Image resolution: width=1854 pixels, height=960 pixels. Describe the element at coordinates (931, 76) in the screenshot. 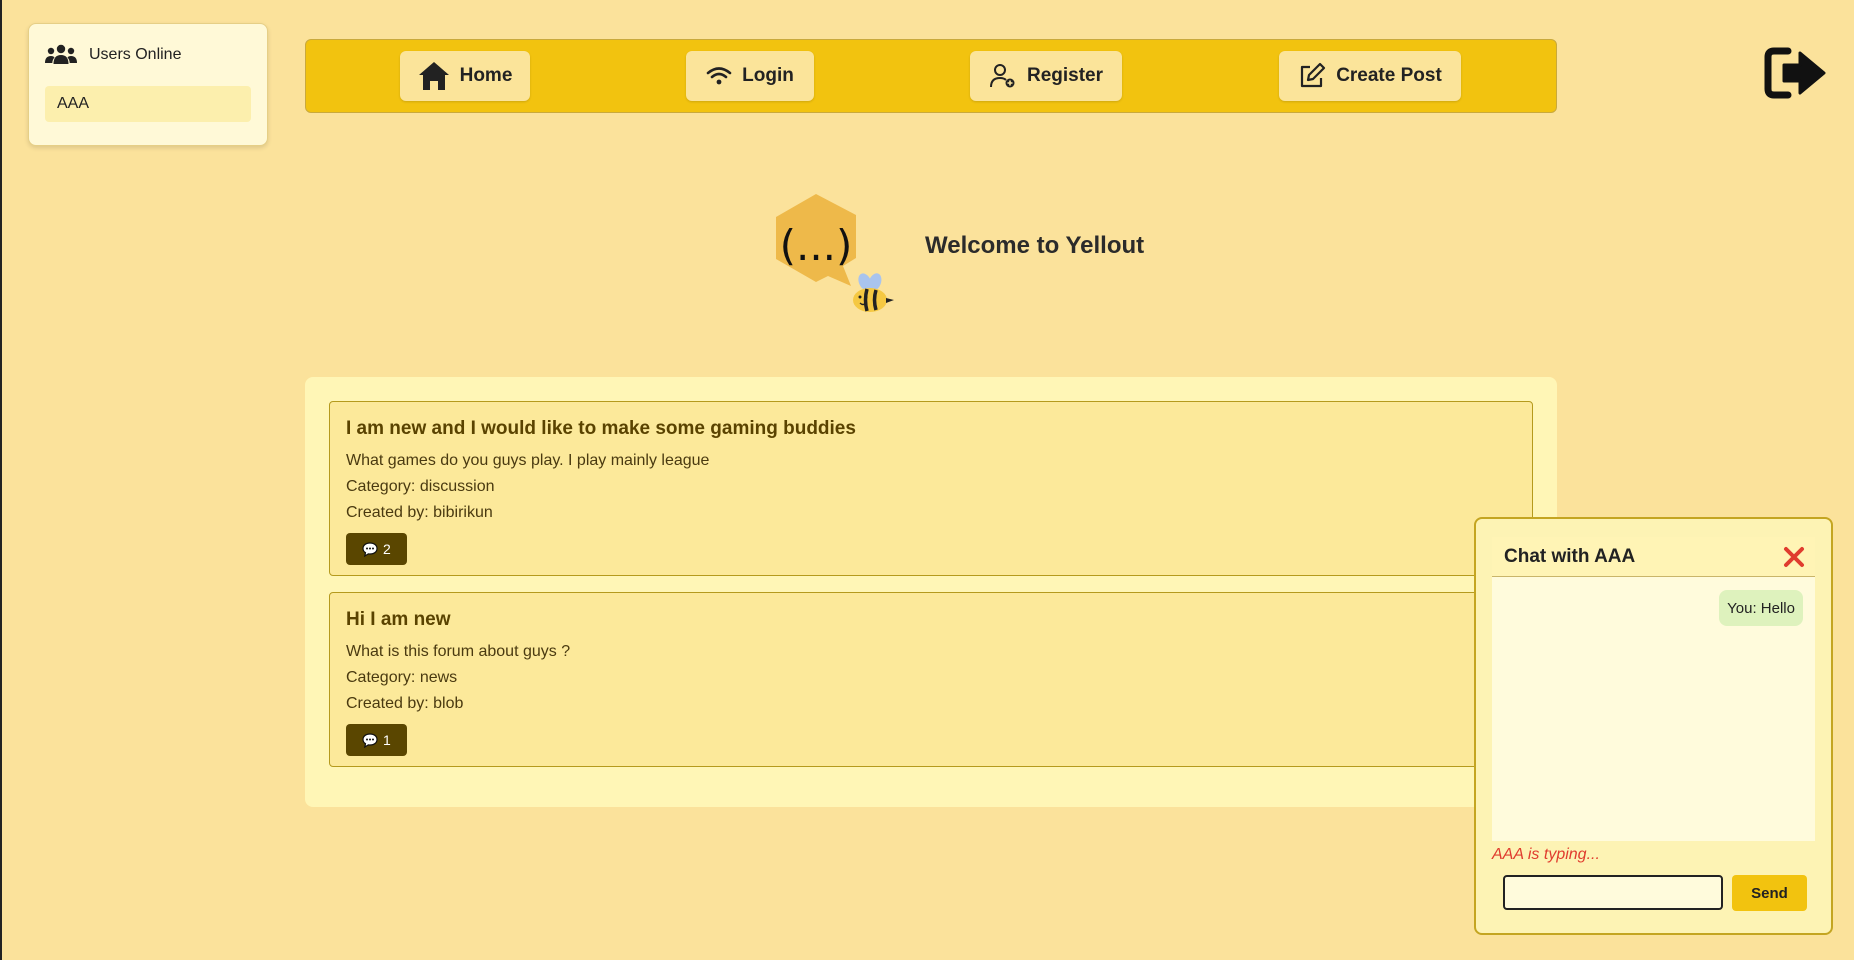

I see `navbar: Home Login Register Create Post` at that location.